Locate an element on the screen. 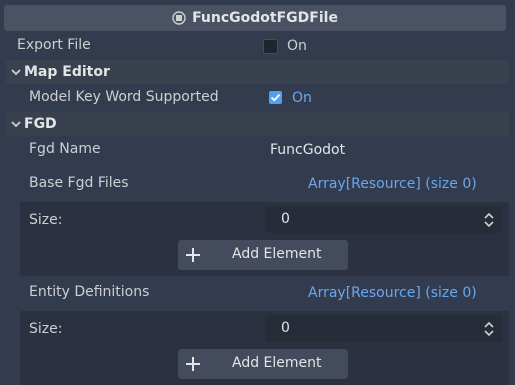 The height and width of the screenshot is (385, 515). fgd-name-input: FuncGodot is located at coordinates (307, 150).